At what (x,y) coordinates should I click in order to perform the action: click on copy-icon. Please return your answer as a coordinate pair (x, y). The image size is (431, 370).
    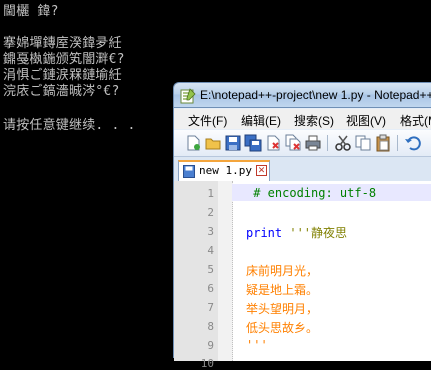
    Looking at the image, I should click on (363, 143).